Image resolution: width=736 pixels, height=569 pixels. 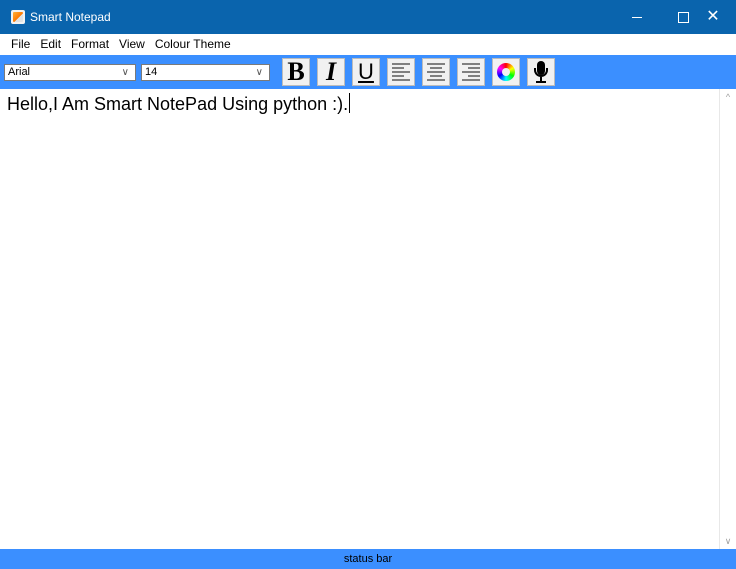 I want to click on scroll-down-arrow-icon: ∨, so click(x=728, y=541).